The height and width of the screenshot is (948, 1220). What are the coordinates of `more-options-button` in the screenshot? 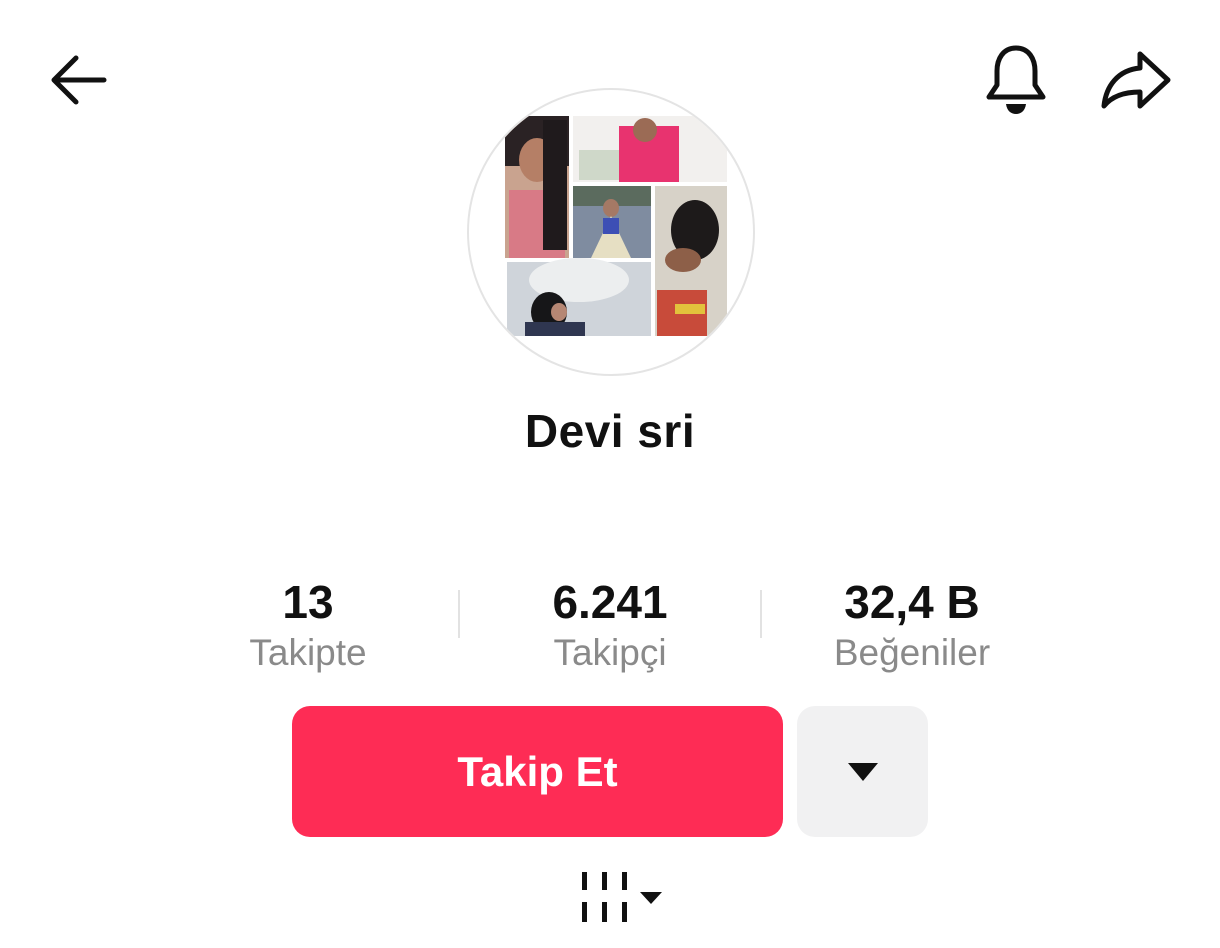 It's located at (862, 771).